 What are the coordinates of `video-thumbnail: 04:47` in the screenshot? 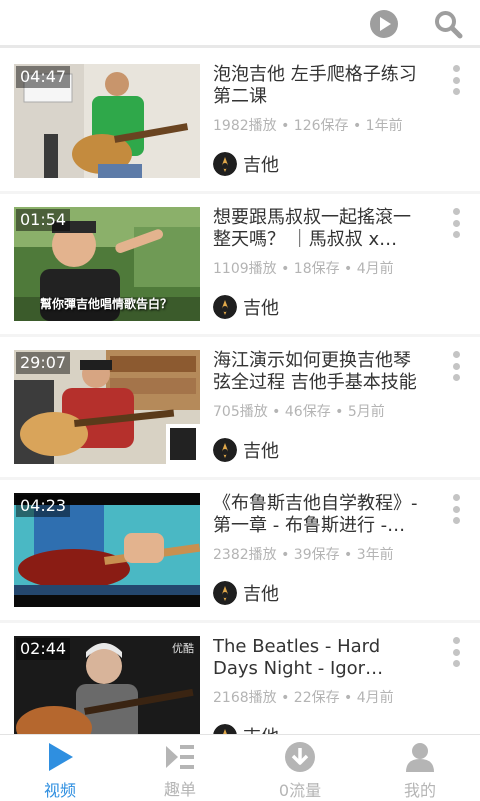 It's located at (107, 121).